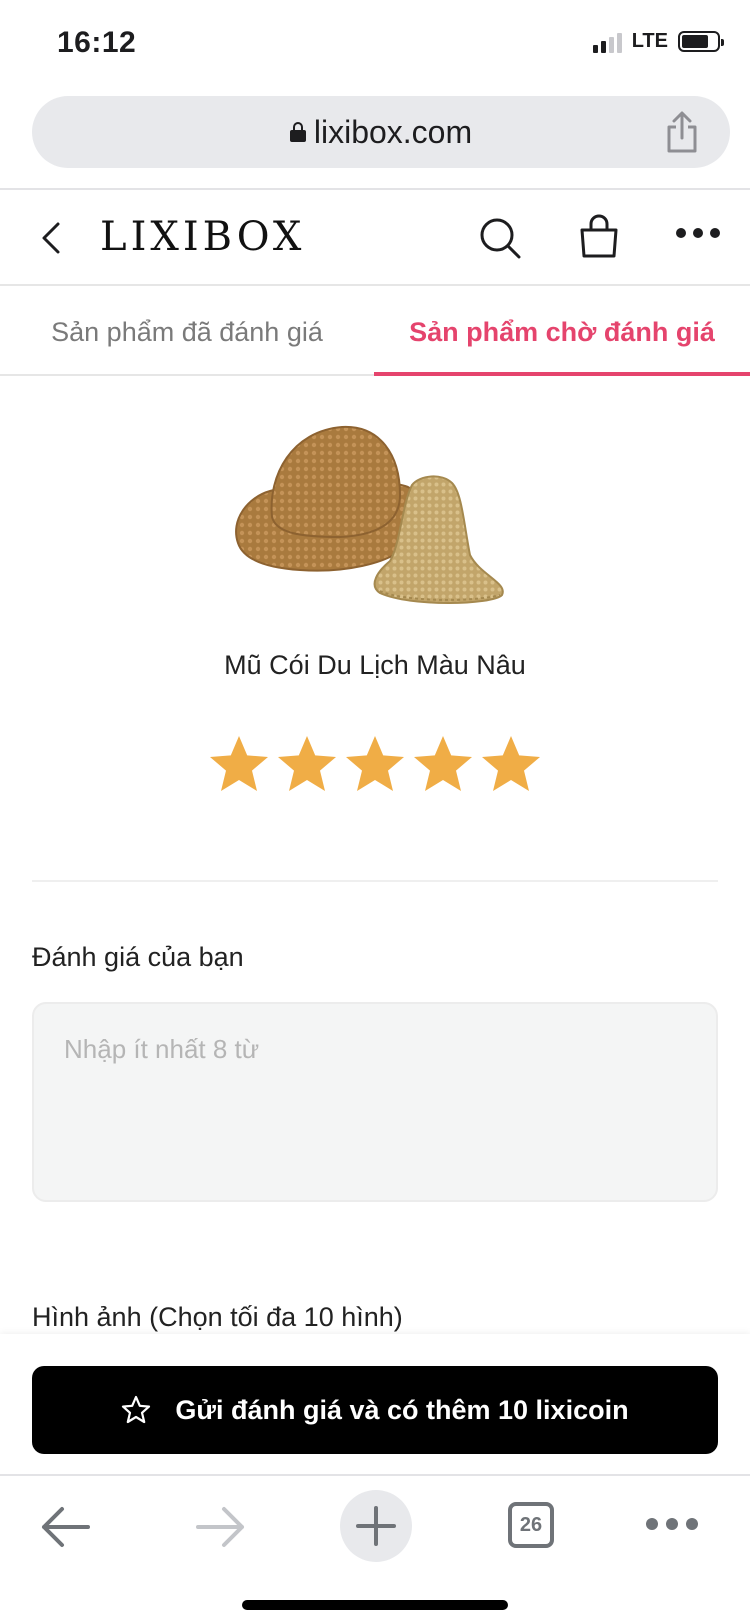  Describe the element at coordinates (65, 1527) in the screenshot. I see `browser-back-icon` at that location.